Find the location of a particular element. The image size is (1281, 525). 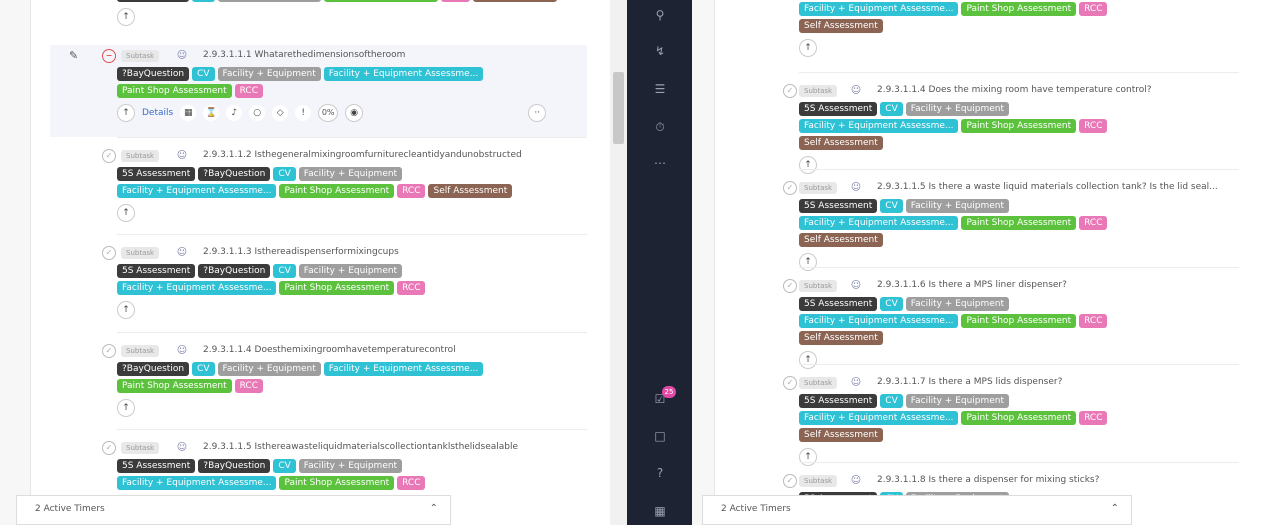

comment-icon: ○ is located at coordinates (257, 113).